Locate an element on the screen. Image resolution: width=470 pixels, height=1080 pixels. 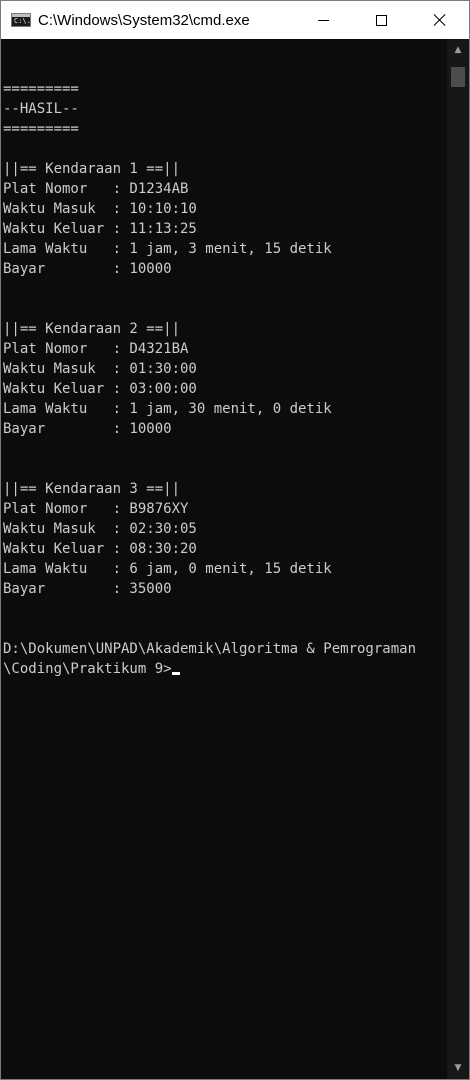
minimize-button is located at coordinates (323, 20).